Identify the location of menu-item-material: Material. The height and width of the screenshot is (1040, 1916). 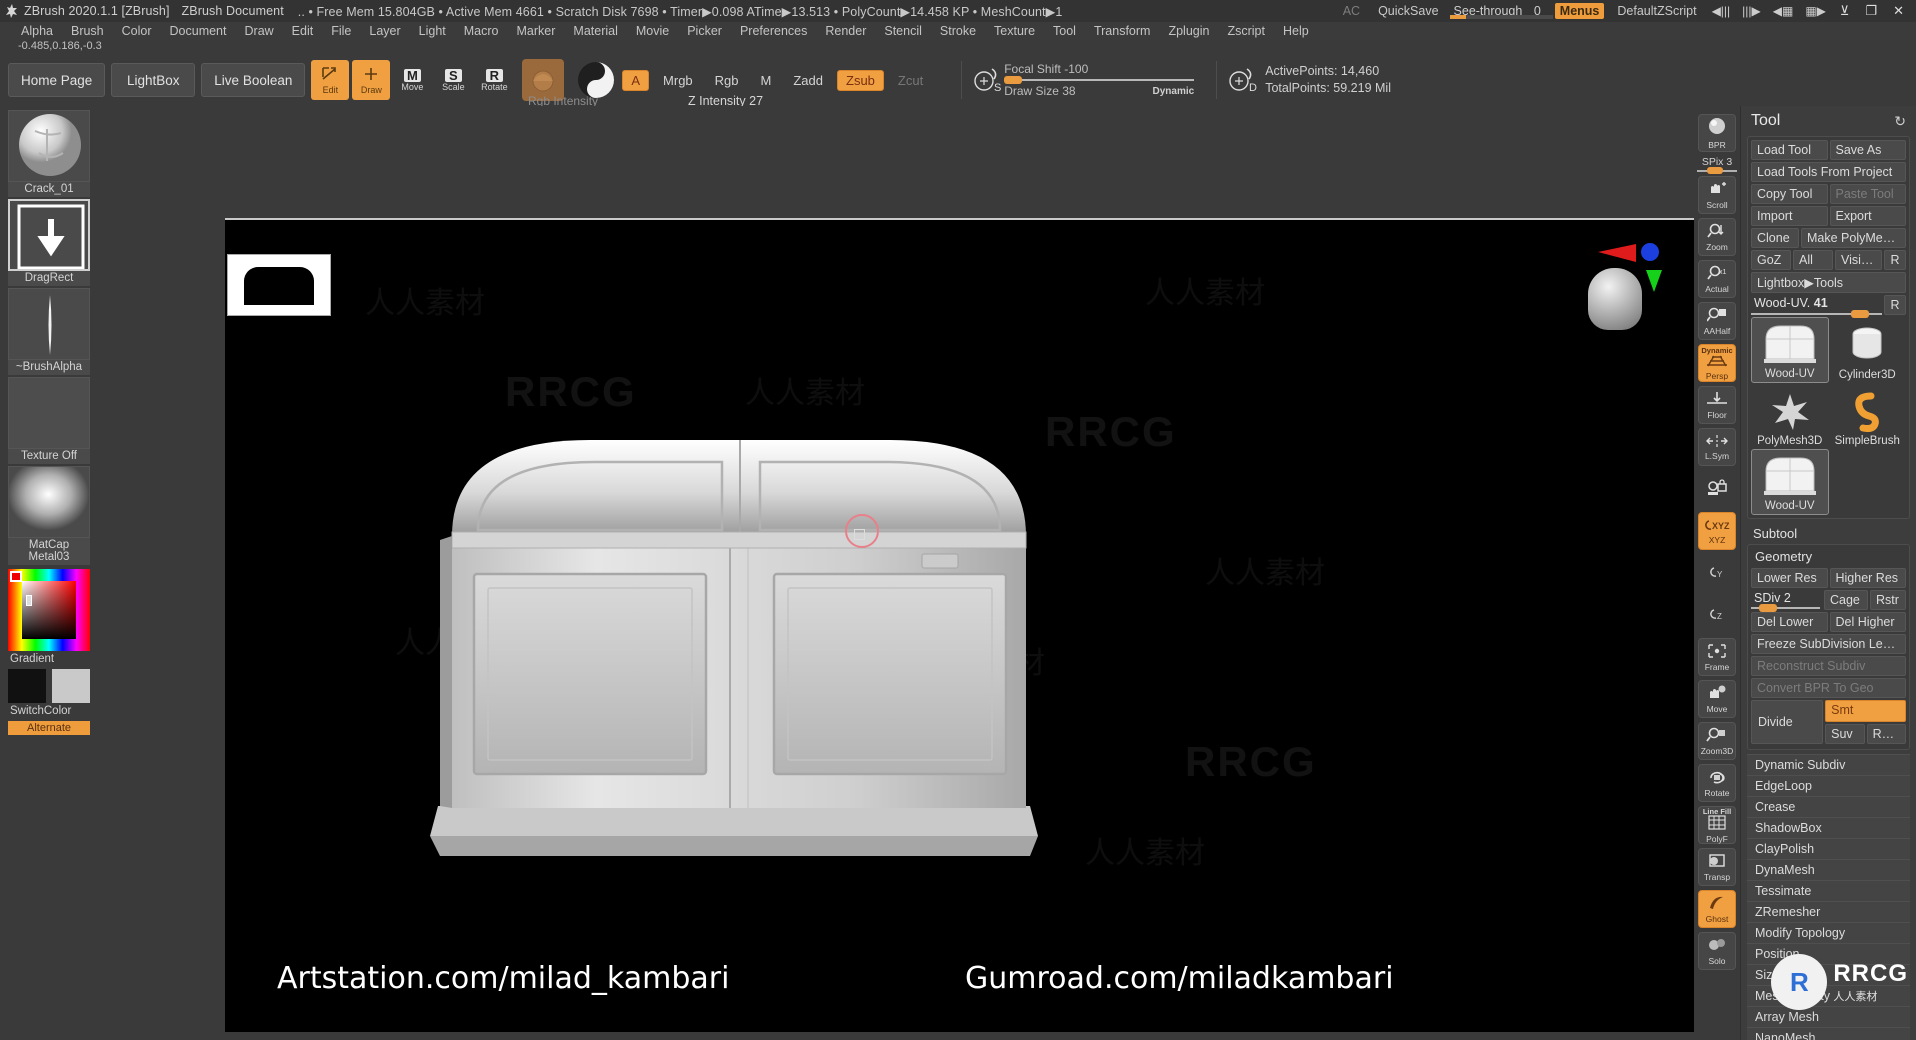
(595, 31).